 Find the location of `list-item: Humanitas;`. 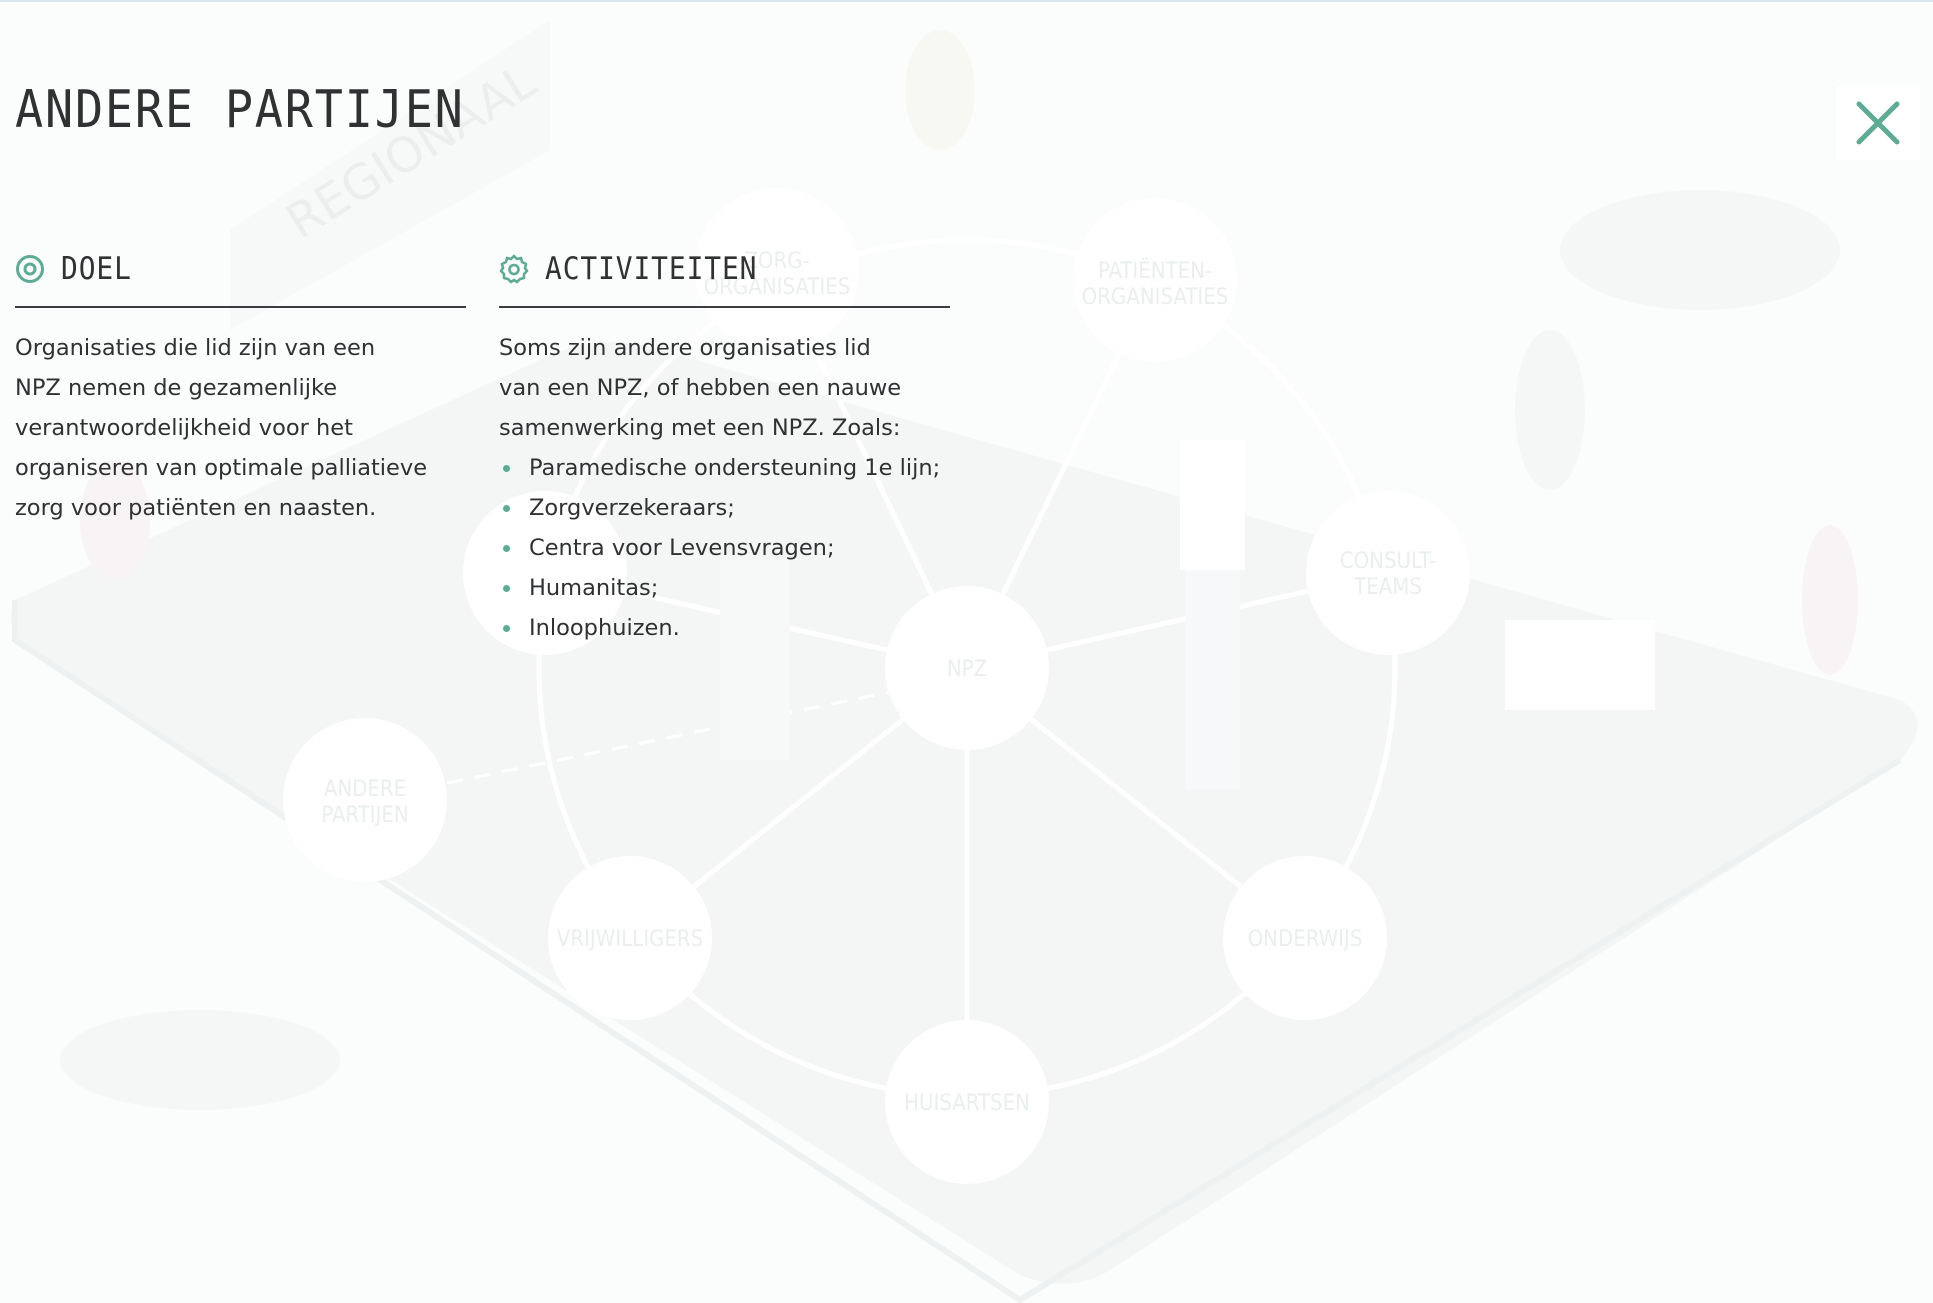

list-item: Humanitas; is located at coordinates (724, 588).